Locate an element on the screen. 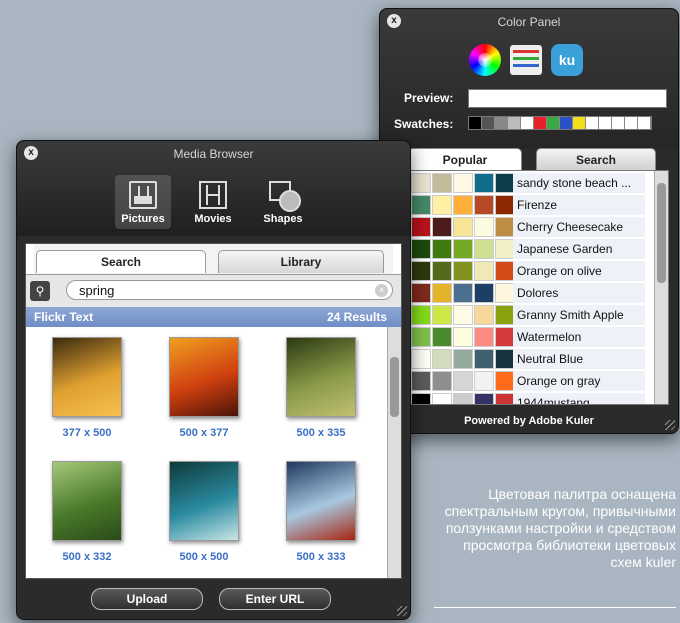  kuler-icon: ku is located at coordinates (567, 60).